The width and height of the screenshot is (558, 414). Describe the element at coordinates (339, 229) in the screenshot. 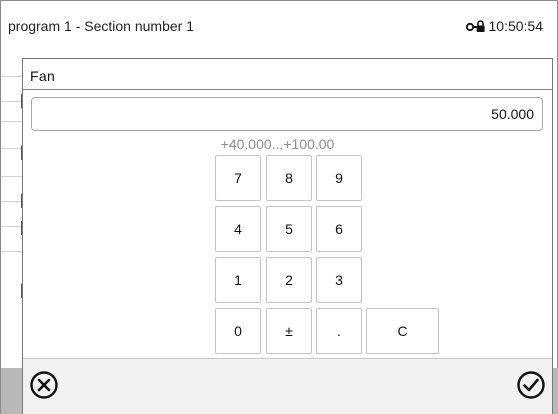

I see `key-6: 6` at that location.